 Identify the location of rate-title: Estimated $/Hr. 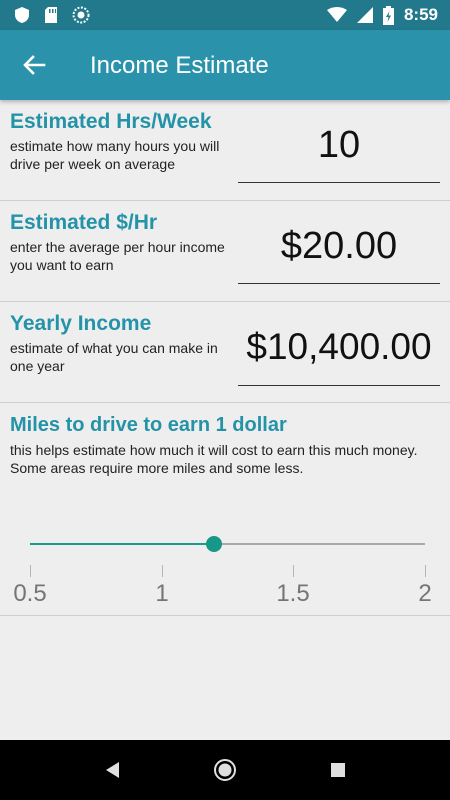
(84, 222).